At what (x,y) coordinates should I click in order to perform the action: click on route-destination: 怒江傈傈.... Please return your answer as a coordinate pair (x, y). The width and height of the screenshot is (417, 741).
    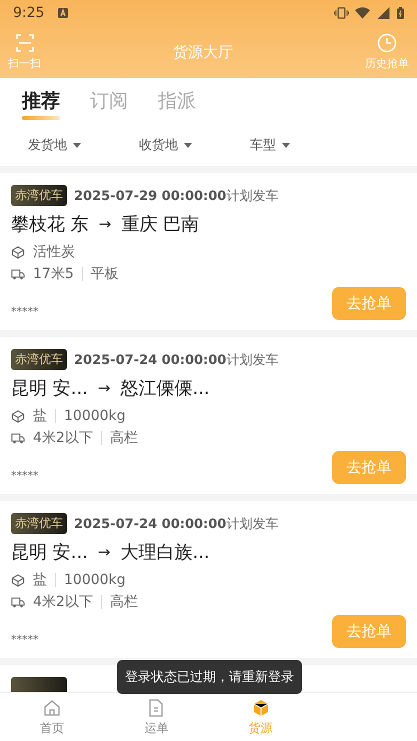
    Looking at the image, I should click on (165, 388).